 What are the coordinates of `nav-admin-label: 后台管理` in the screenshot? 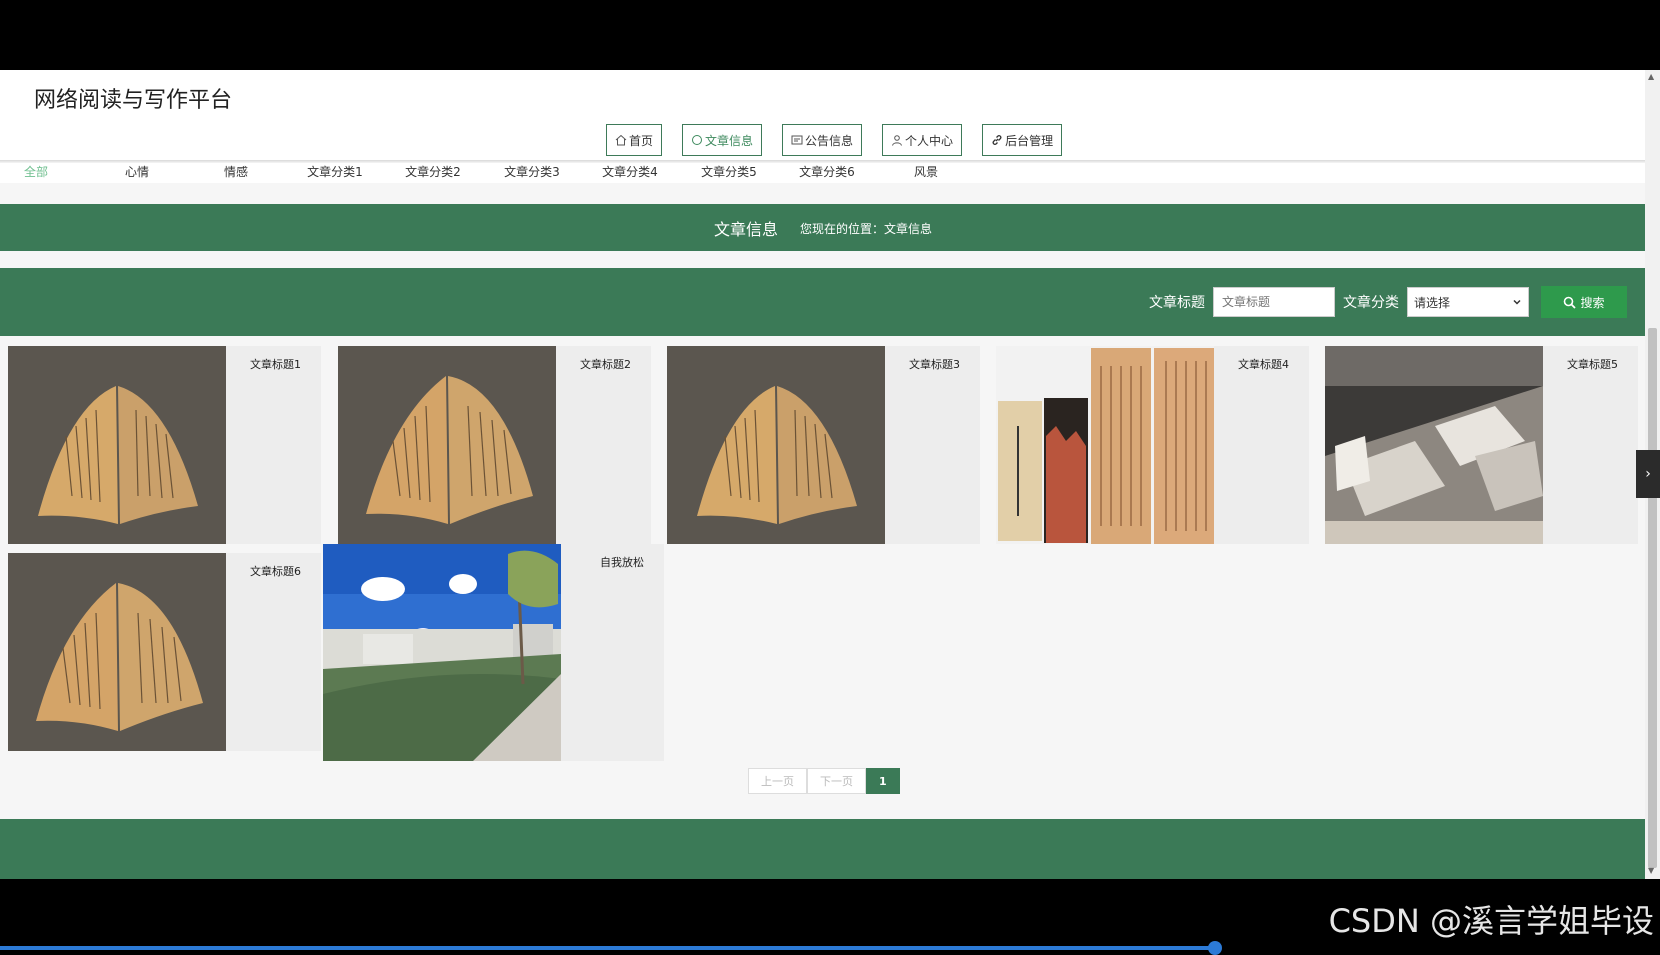 It's located at (1029, 140).